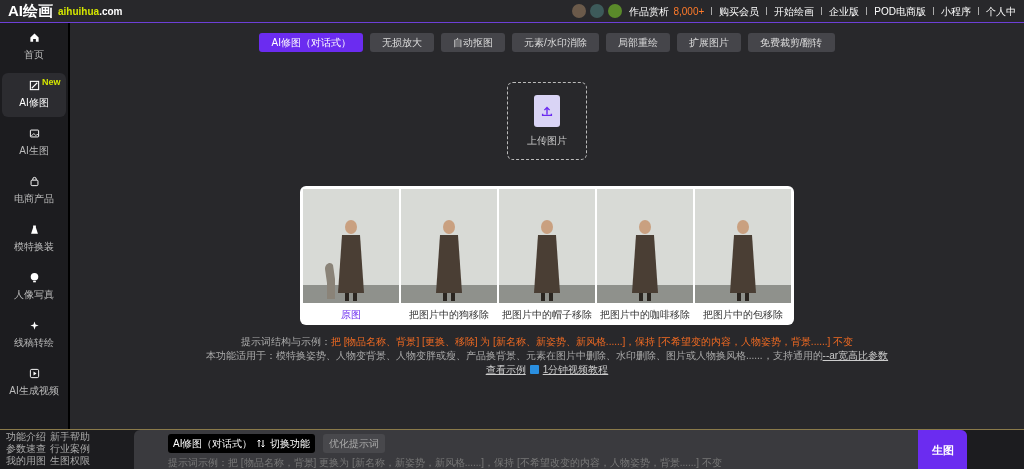 The height and width of the screenshot is (469, 1024). I want to click on site-domain: aihuihua.com, so click(90, 11).